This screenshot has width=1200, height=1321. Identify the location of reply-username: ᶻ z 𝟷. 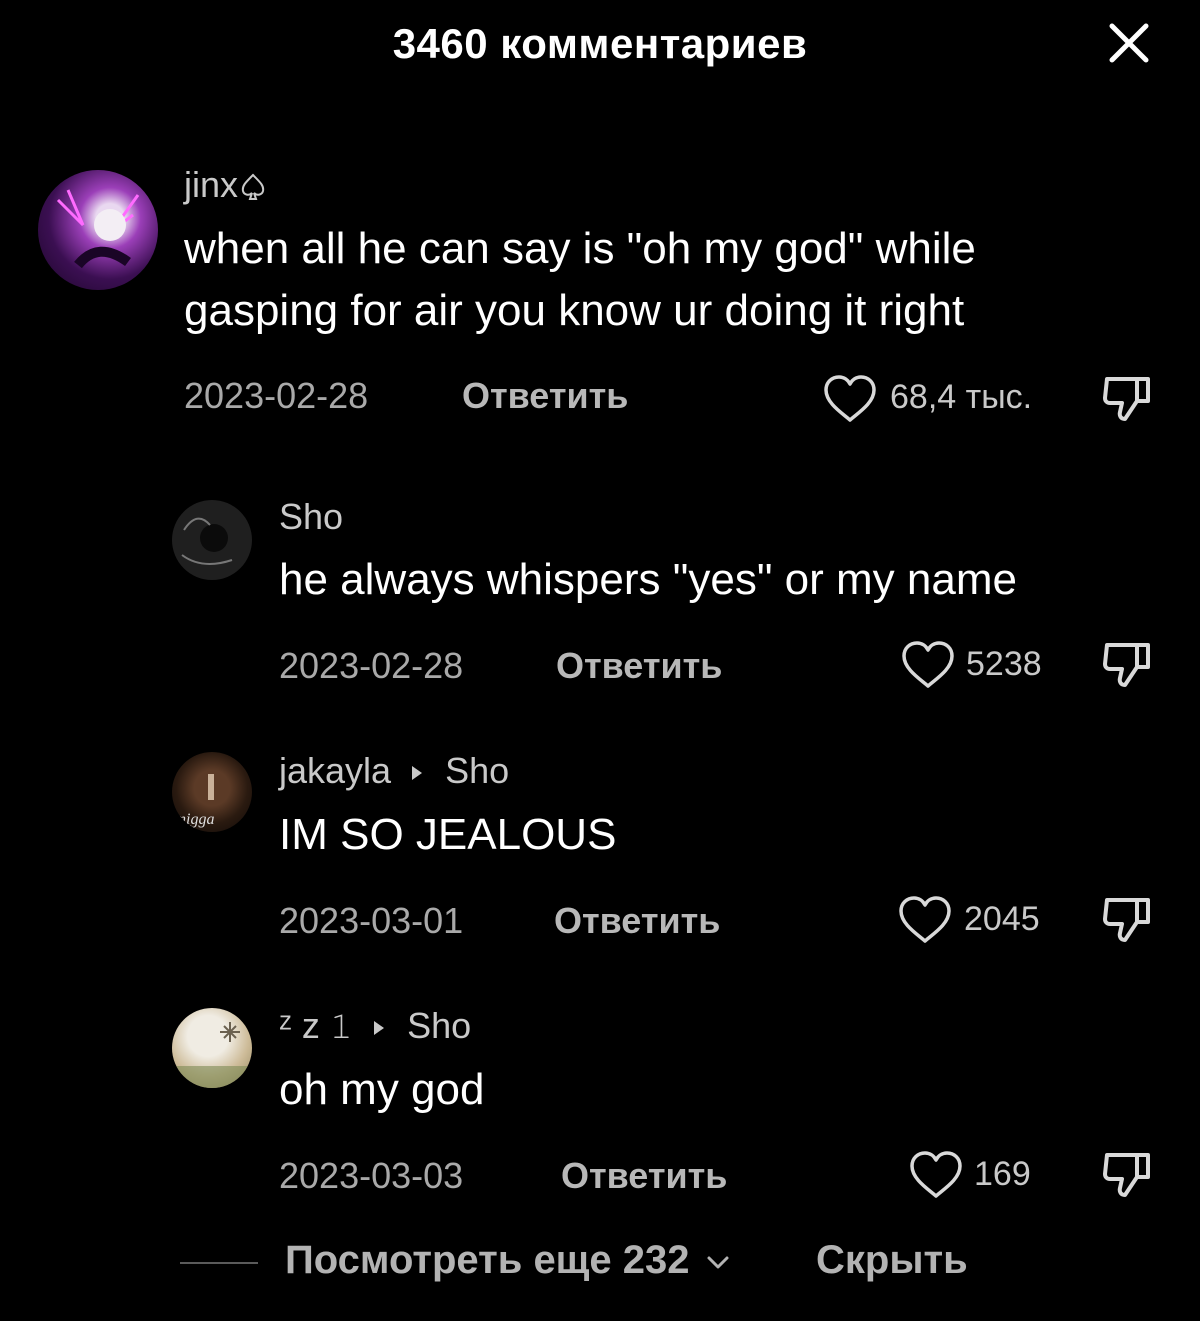
(316, 1025).